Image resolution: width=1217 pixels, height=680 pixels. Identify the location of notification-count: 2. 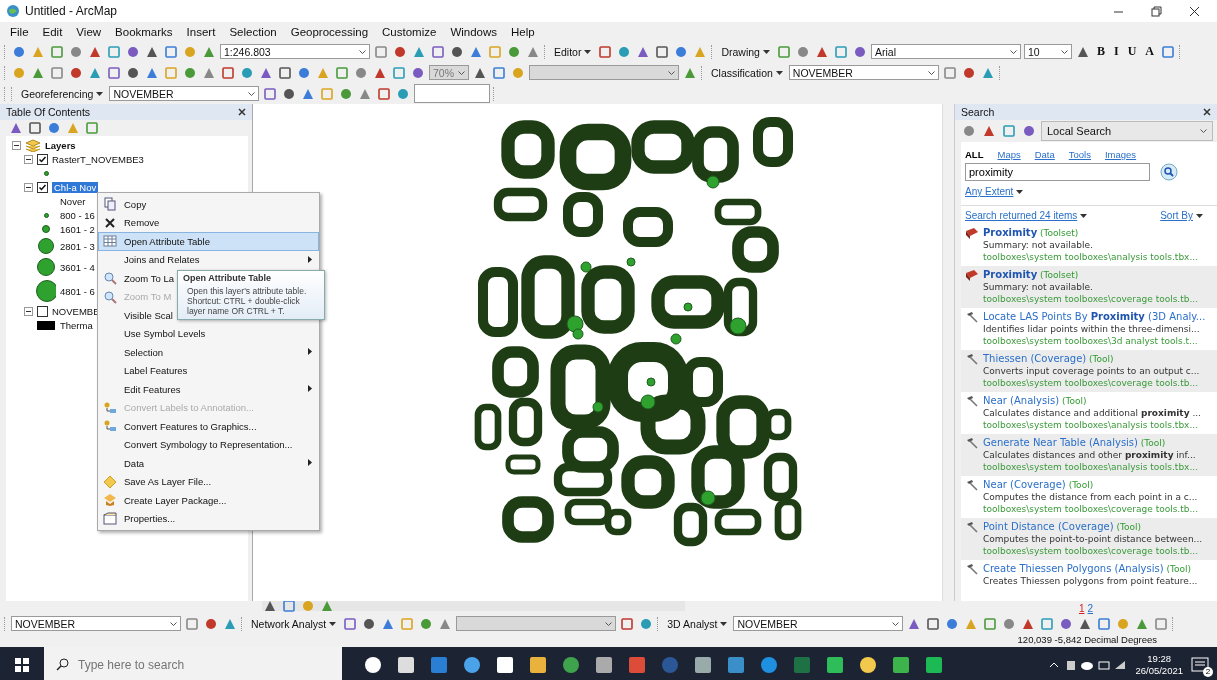
(1208, 671).